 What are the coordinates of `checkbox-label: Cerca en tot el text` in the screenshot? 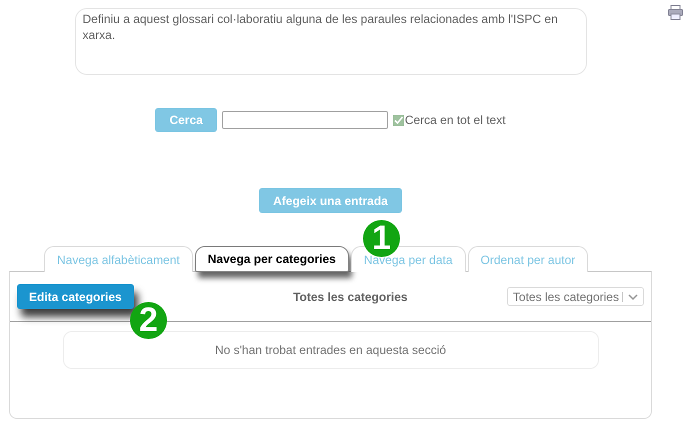 It's located at (455, 120).